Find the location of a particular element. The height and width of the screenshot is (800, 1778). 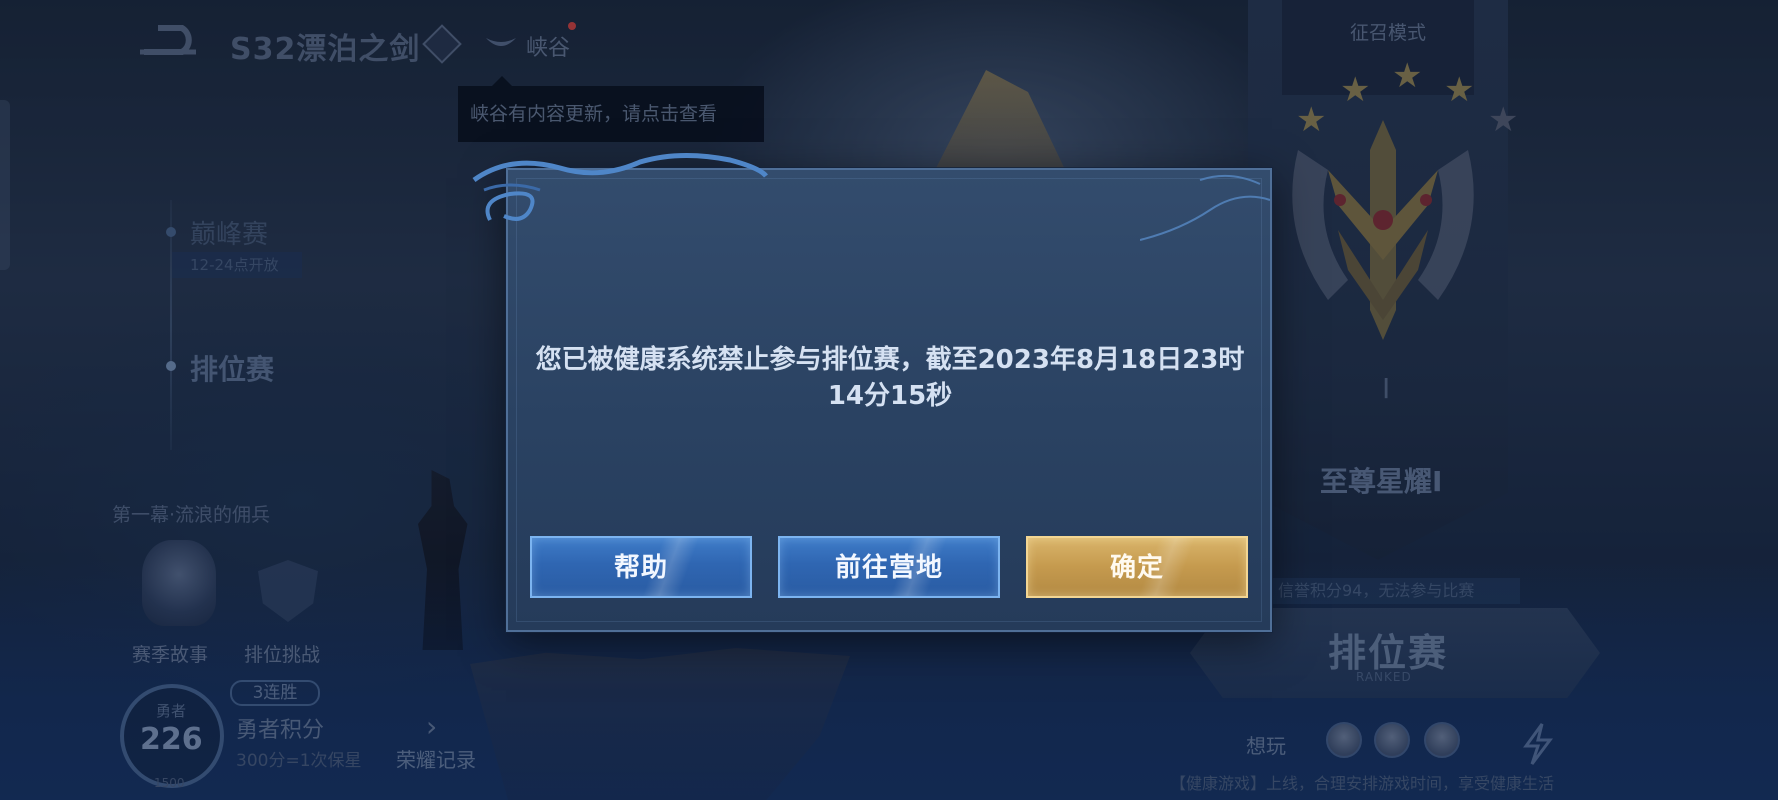

go-to-camp-button: 前往营地 is located at coordinates (889, 567).